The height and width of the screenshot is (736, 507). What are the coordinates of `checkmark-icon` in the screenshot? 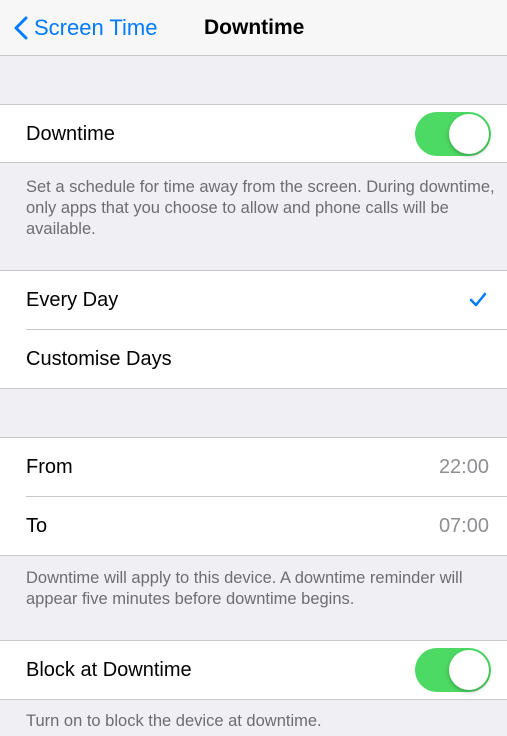 It's located at (478, 299).